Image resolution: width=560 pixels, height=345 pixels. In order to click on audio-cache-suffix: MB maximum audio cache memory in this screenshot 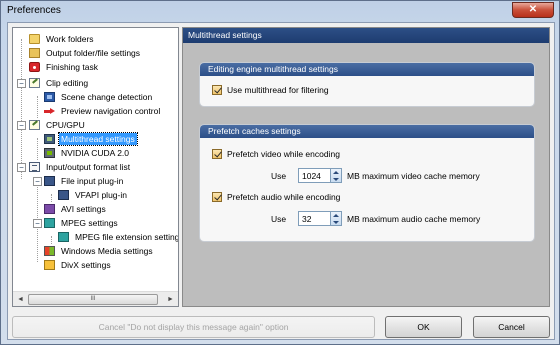, I will do `click(414, 218)`.